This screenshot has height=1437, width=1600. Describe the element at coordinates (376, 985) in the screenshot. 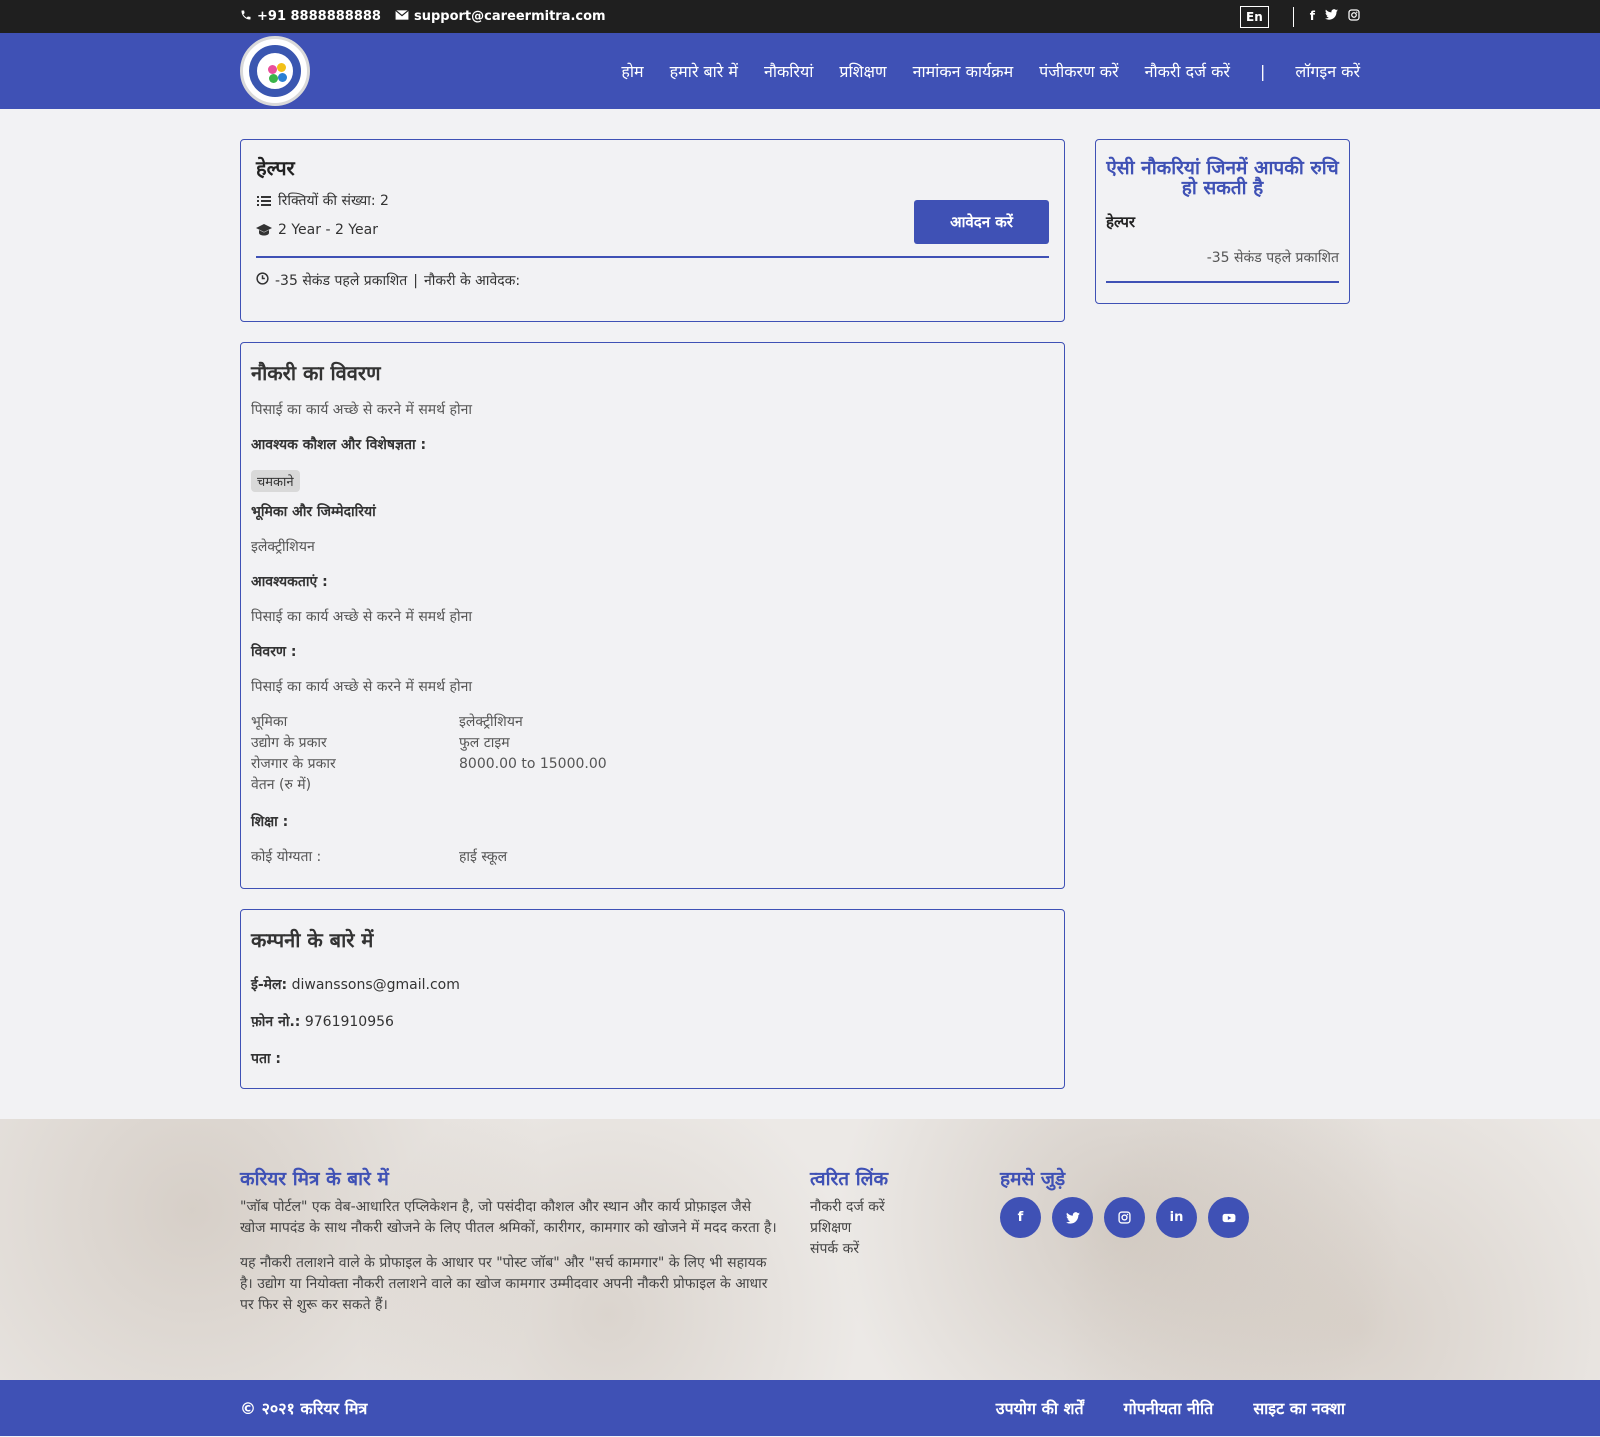

I see `company-email: diwanssons@gmail.com` at that location.